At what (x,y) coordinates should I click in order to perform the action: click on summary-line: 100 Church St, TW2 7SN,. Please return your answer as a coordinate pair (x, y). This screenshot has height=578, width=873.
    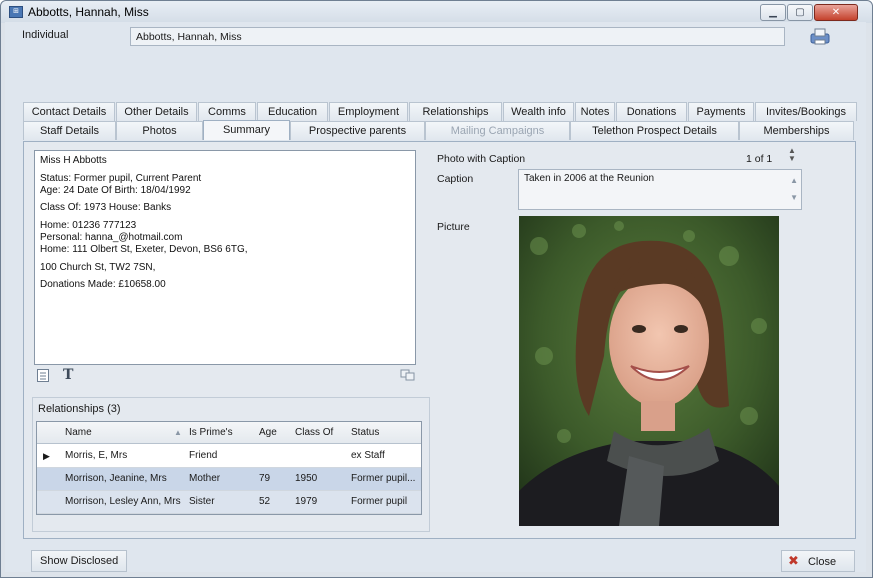
    Looking at the image, I should click on (98, 267).